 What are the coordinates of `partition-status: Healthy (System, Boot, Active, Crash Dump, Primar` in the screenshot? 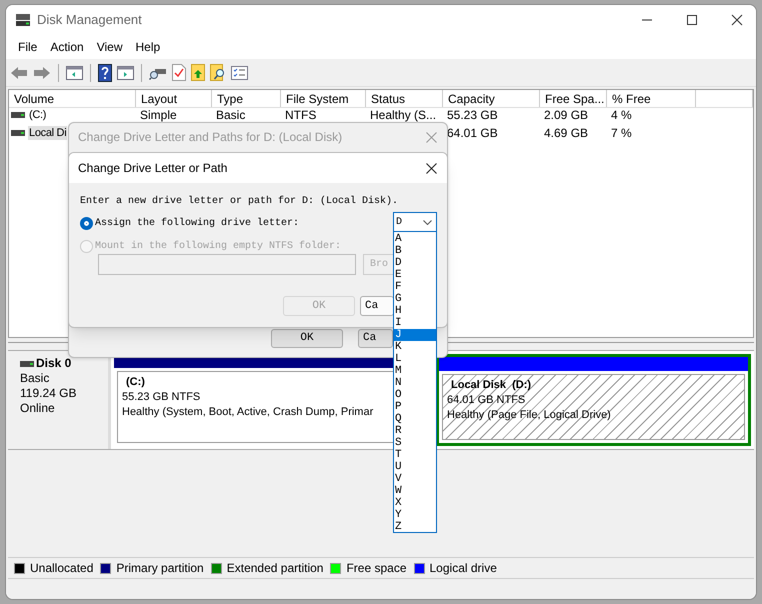 It's located at (248, 412).